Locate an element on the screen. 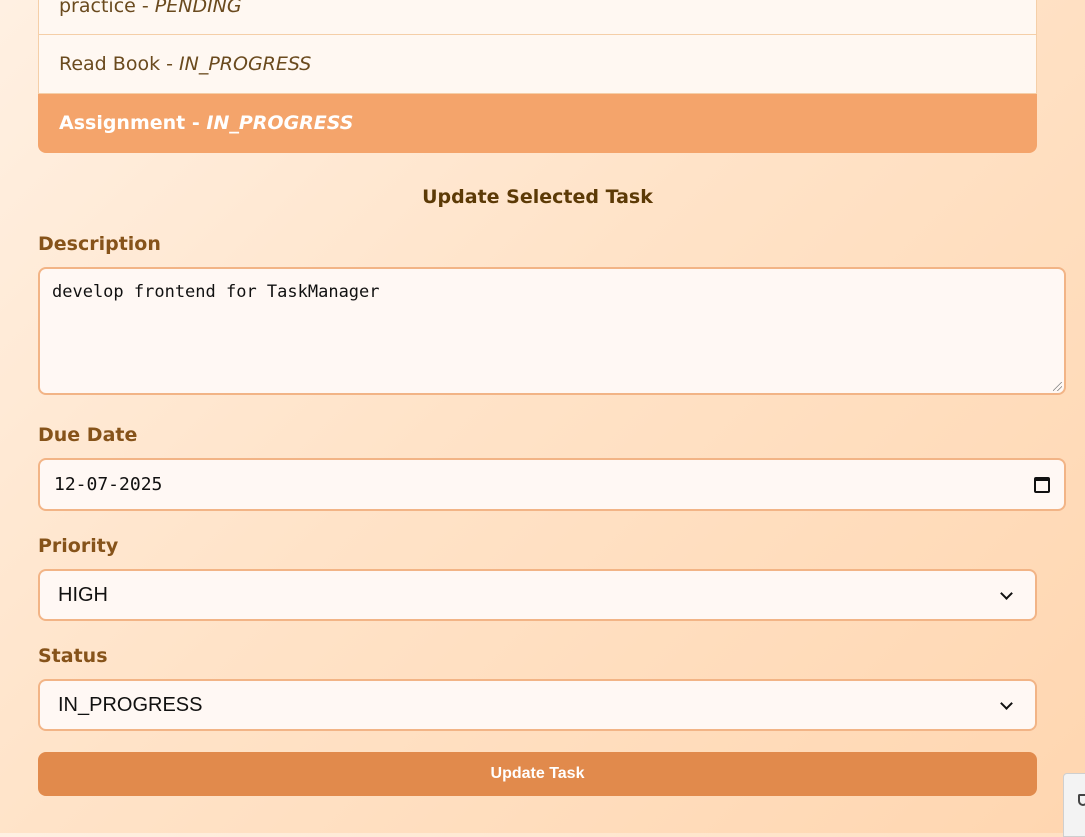 The width and height of the screenshot is (1085, 837). status-value: IN_PROGRESS is located at coordinates (130, 704).